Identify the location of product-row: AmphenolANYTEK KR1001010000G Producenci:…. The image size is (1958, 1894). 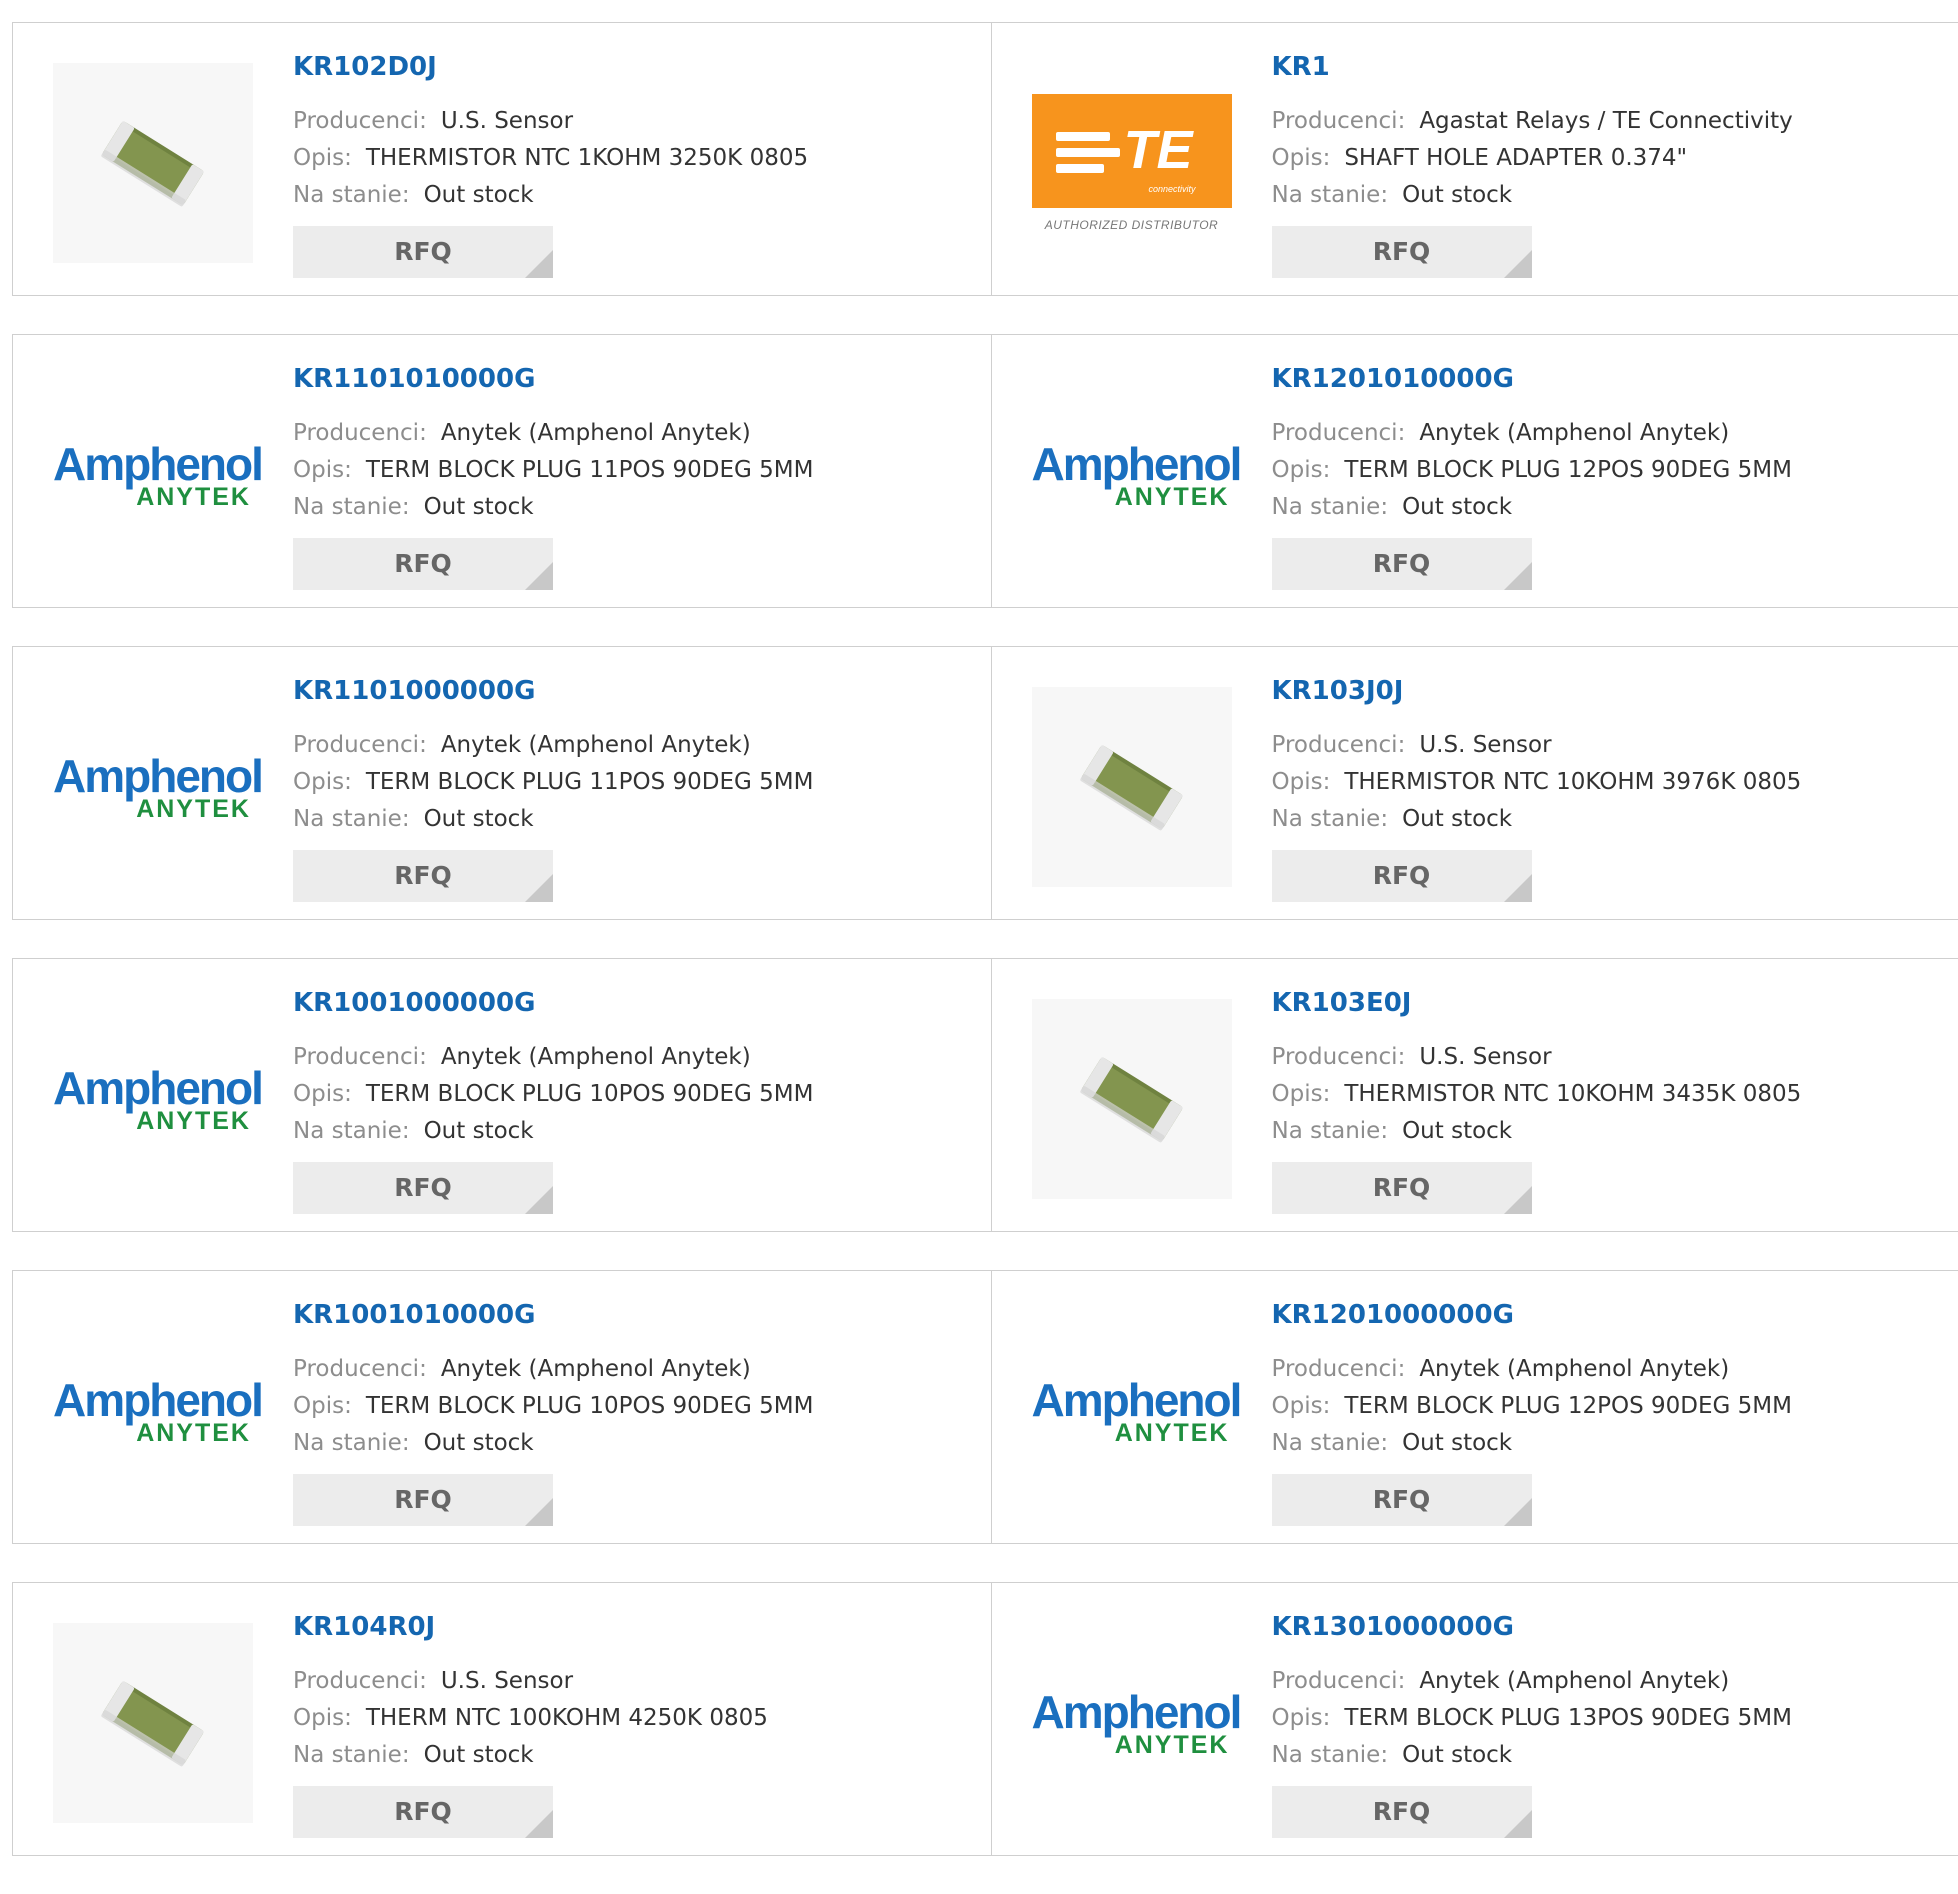
(985, 1407).